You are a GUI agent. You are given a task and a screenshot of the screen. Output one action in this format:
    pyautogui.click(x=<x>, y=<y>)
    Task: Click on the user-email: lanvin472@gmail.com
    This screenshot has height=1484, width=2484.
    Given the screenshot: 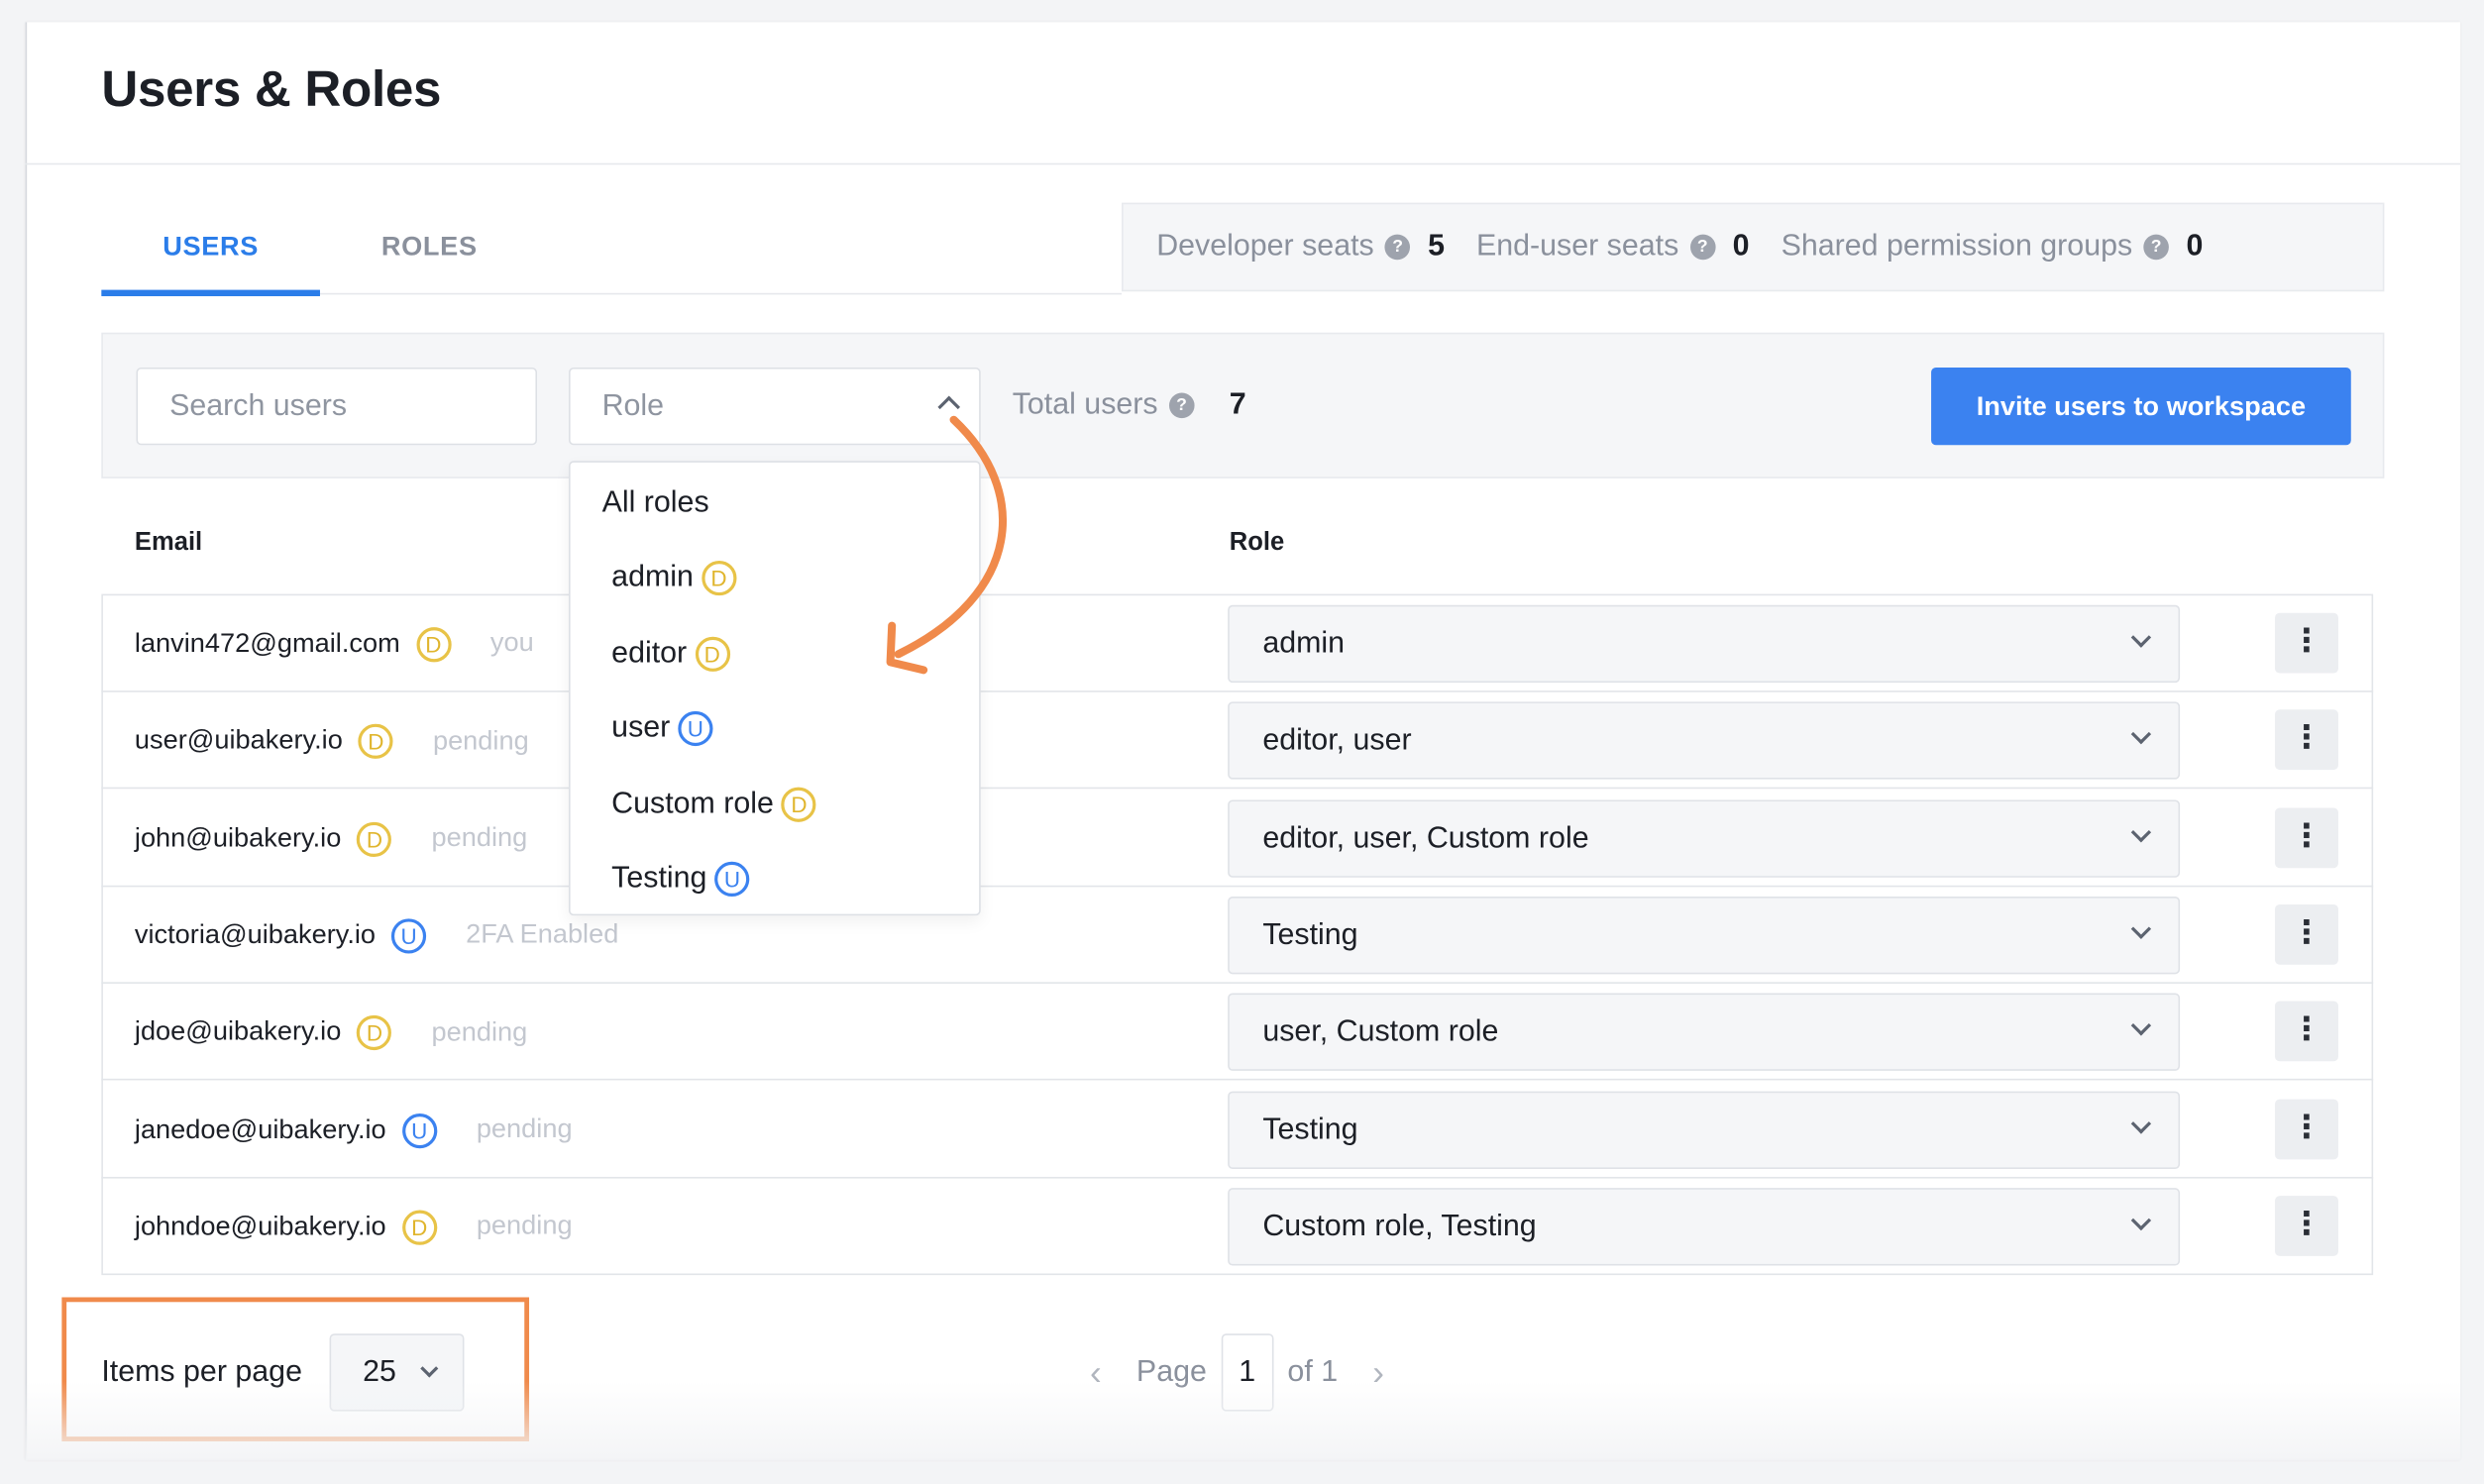 What is the action you would take?
    pyautogui.click(x=267, y=643)
    